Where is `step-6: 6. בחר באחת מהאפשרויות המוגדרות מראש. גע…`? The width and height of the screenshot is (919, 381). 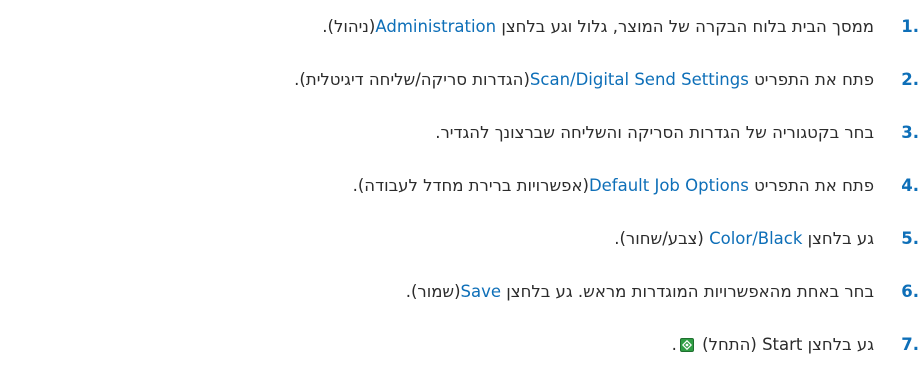
step-6: 6. בחר באחת מהאפשרויות המוגדרות מראש. גע… is located at coordinates (459, 292).